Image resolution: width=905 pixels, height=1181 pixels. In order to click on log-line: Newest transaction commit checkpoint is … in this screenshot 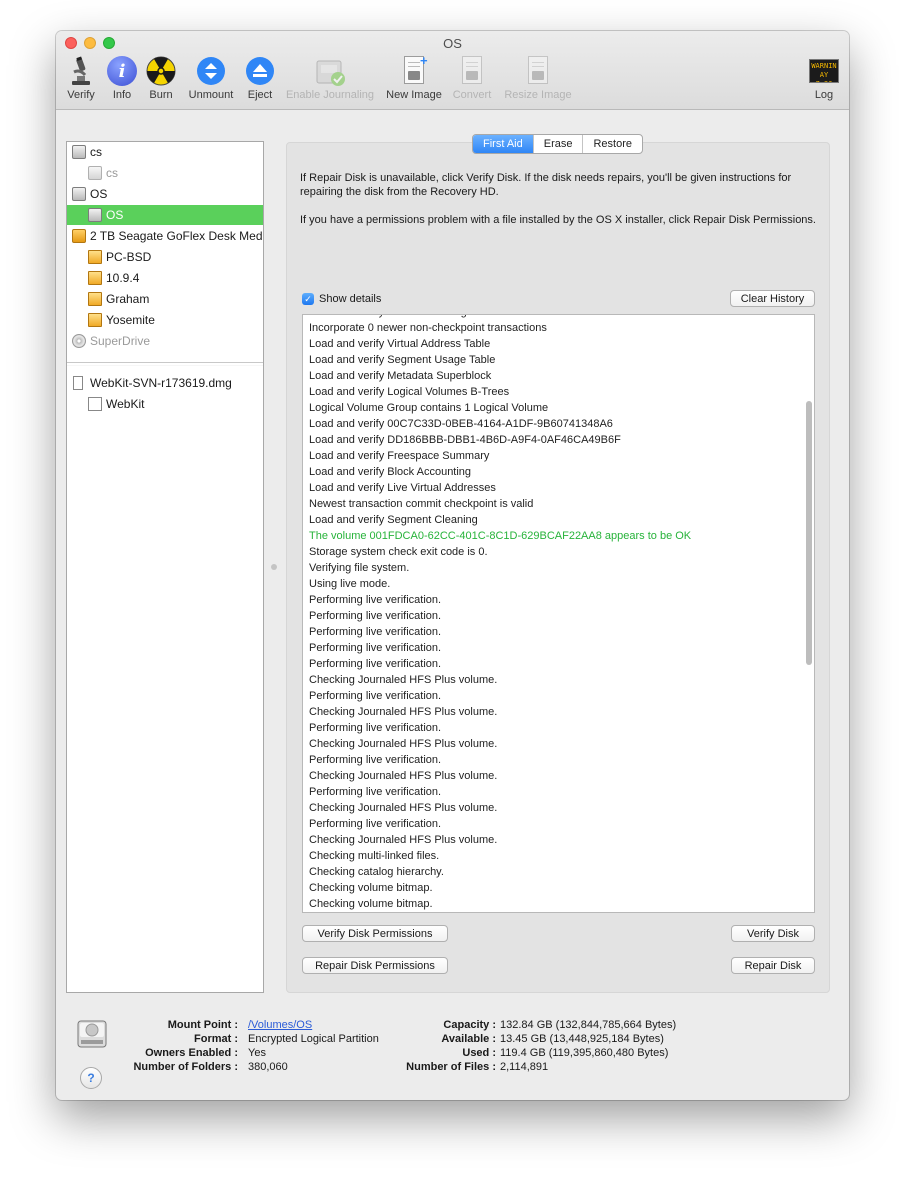, I will do `click(421, 504)`.